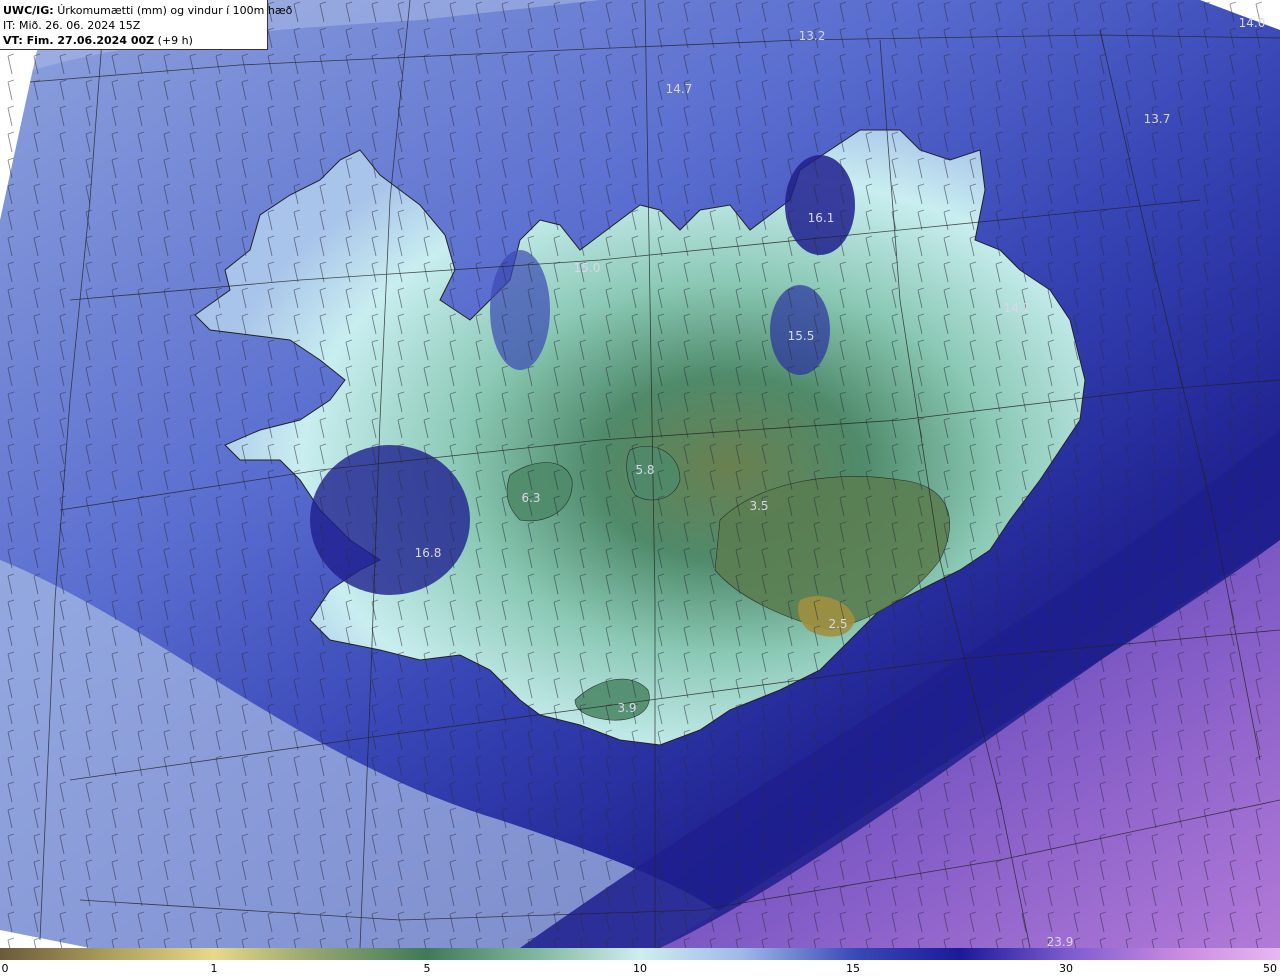  What do you see at coordinates (1066, 968) in the screenshot?
I see `colorbar-tick: 30` at bounding box center [1066, 968].